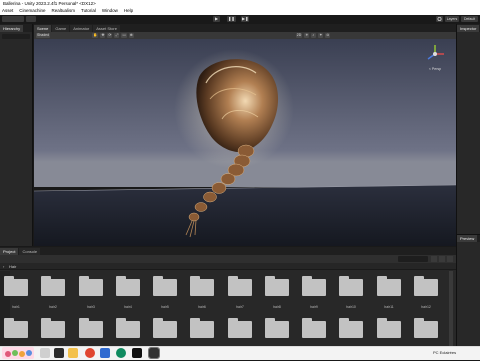 Image resolution: width=480 pixels, height=361 pixels. What do you see at coordinates (105, 353) in the screenshot?
I see `word-icon` at bounding box center [105, 353].